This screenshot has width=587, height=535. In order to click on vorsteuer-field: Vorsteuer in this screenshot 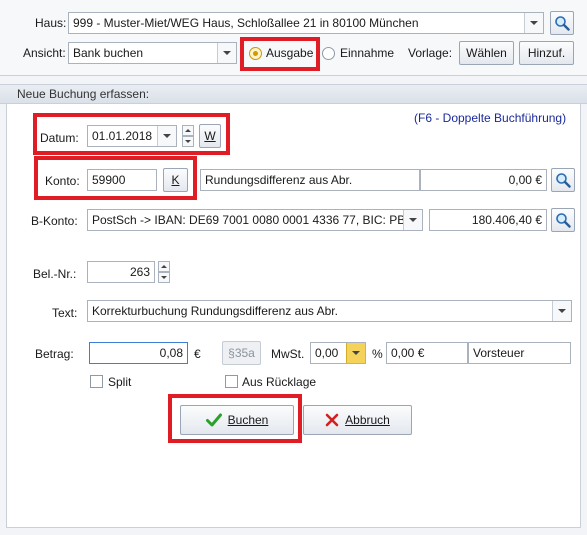, I will do `click(519, 353)`.